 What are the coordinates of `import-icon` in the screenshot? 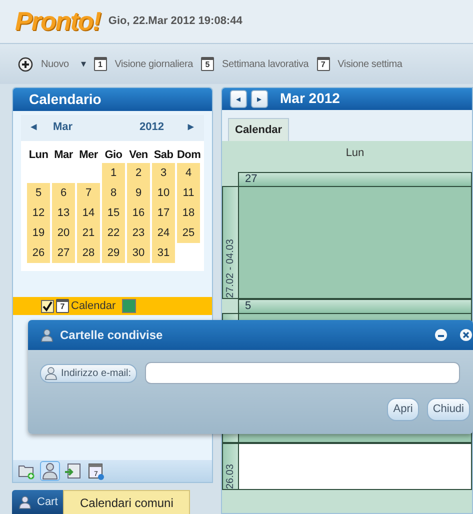 It's located at (73, 471).